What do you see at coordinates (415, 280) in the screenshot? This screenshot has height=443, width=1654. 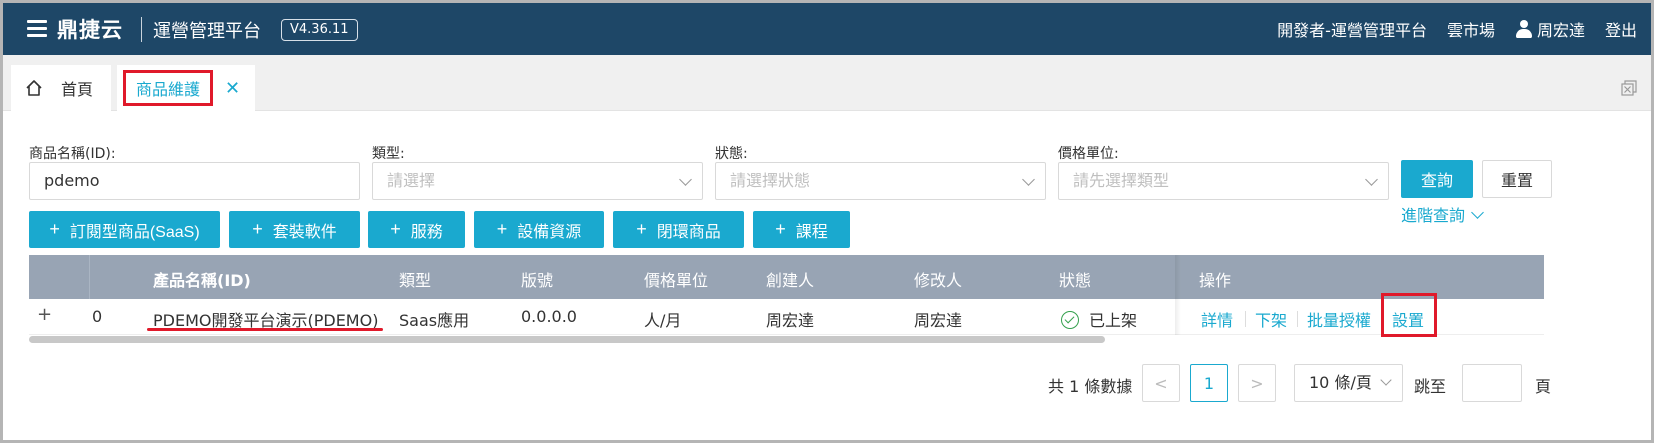 I see `header-type: 類型` at bounding box center [415, 280].